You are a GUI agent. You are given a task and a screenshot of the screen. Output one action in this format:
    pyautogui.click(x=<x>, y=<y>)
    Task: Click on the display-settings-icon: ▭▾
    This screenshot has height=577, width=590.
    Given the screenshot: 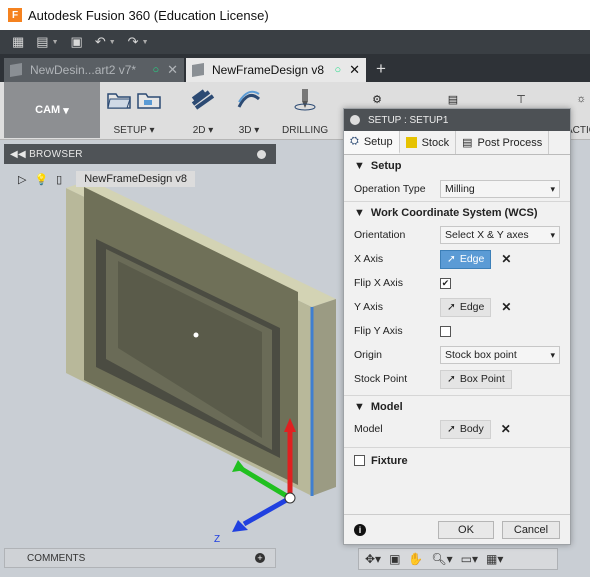 What is the action you would take?
    pyautogui.click(x=469, y=559)
    